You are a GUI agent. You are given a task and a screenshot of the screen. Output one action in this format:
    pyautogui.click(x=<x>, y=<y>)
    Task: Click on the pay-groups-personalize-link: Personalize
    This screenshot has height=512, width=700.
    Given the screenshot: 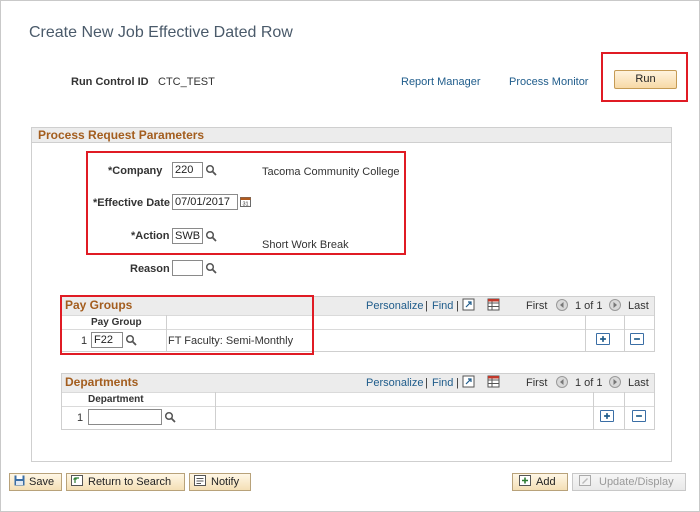 What is the action you would take?
    pyautogui.click(x=394, y=306)
    